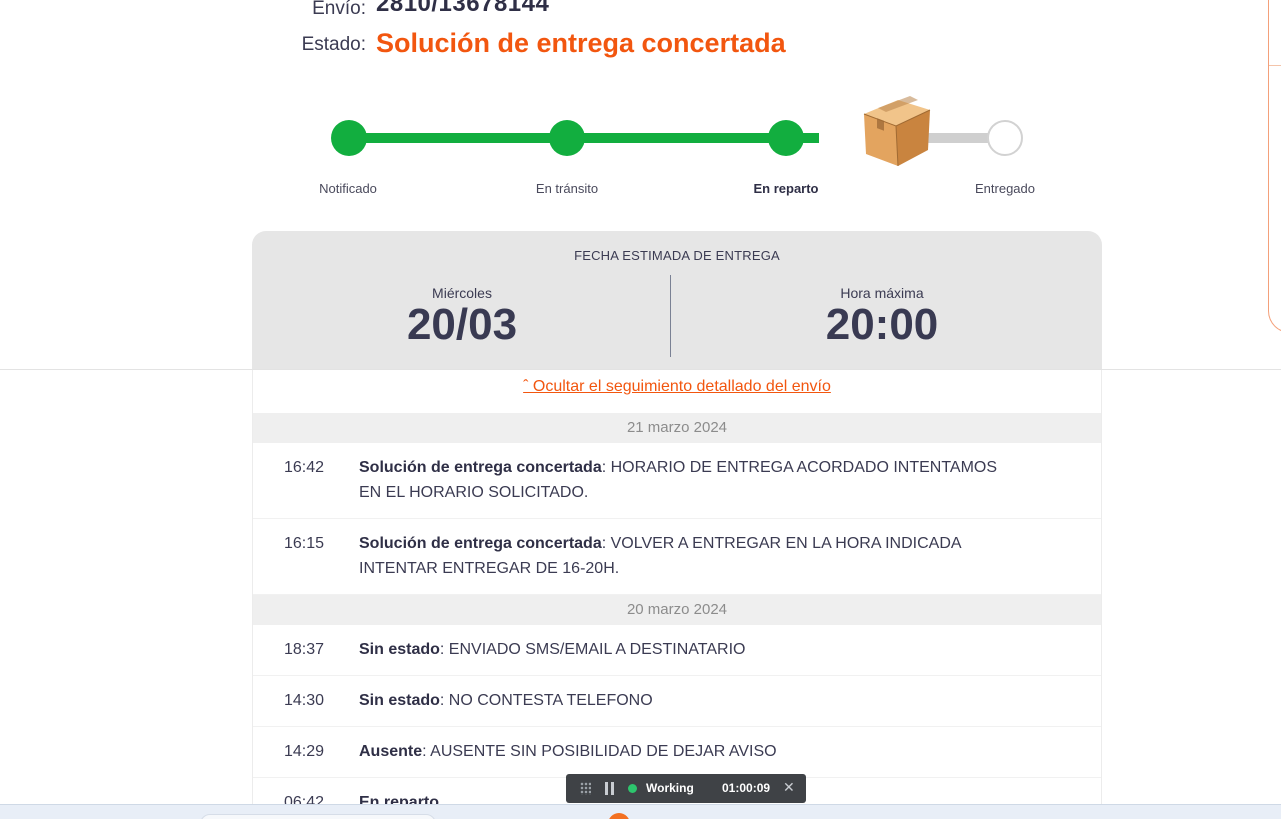  What do you see at coordinates (882, 293) in the screenshot?
I see `max-hour-label: Hora máxima` at bounding box center [882, 293].